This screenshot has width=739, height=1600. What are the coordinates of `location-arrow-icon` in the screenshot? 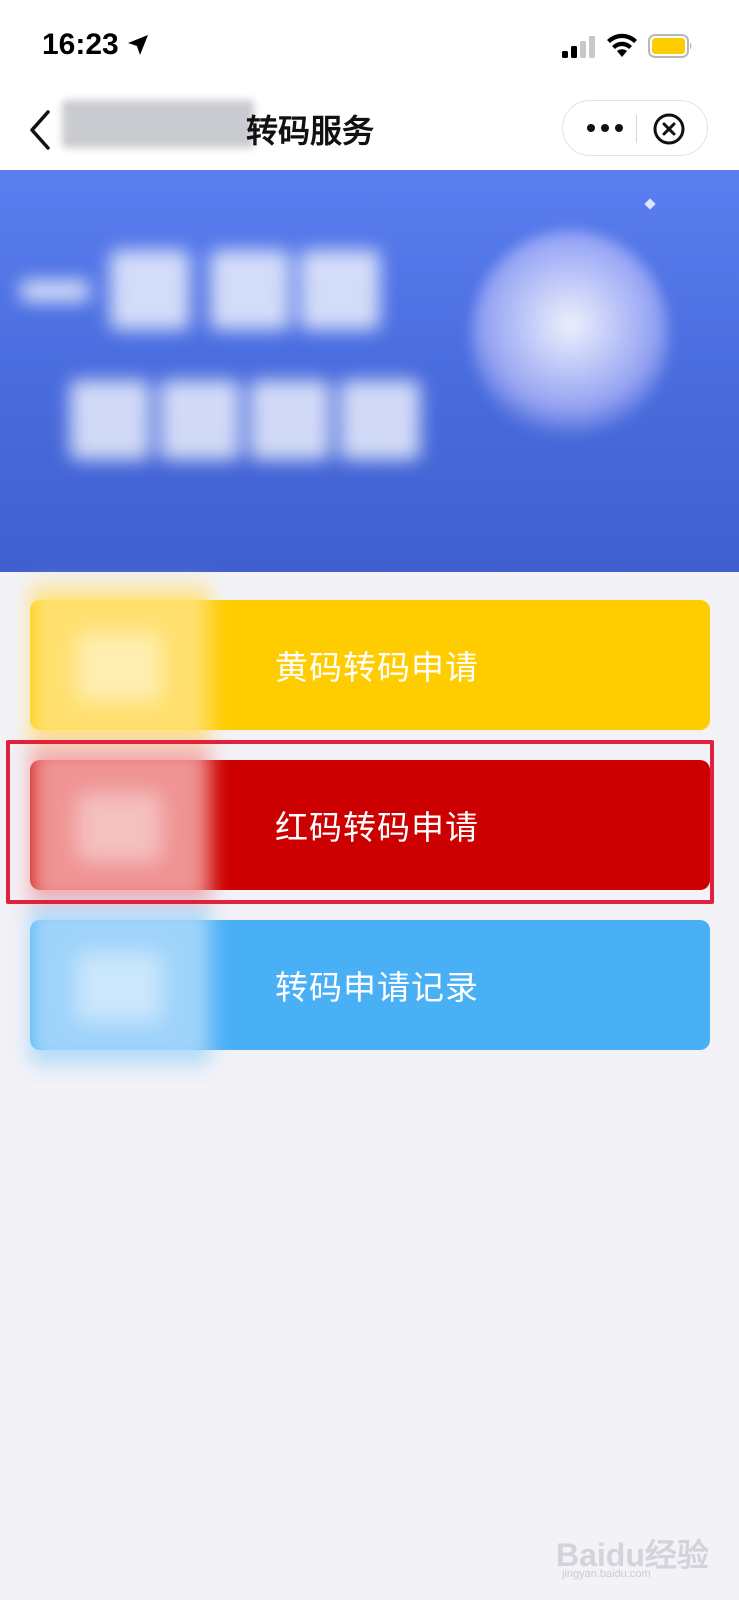 It's located at (138, 45).